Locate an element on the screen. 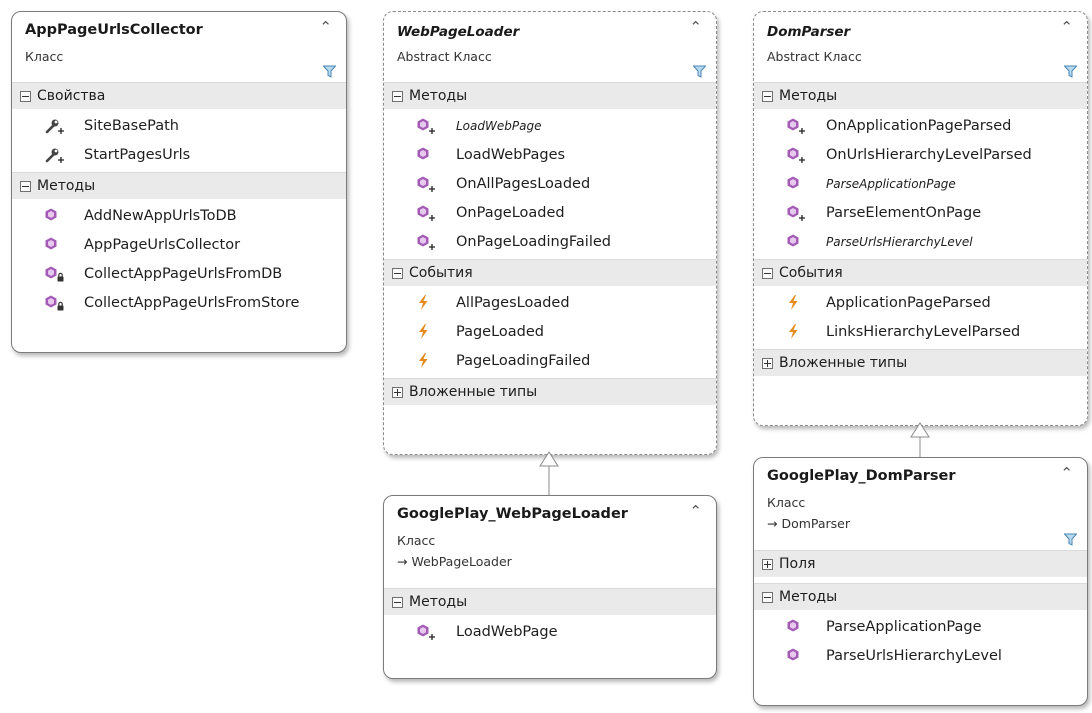 This screenshot has width=1092, height=713. class-title: AppPageUrlsCollector is located at coordinates (114, 30).